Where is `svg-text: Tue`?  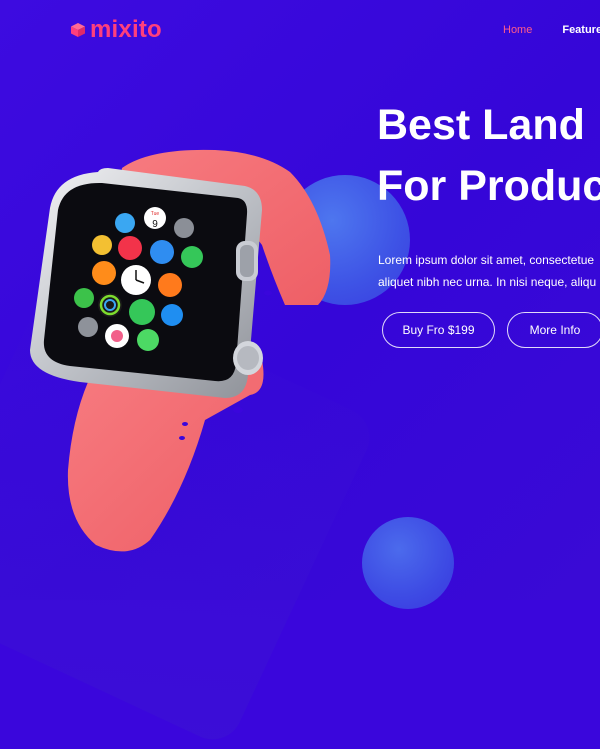
svg-text: Tue is located at coordinates (155, 214).